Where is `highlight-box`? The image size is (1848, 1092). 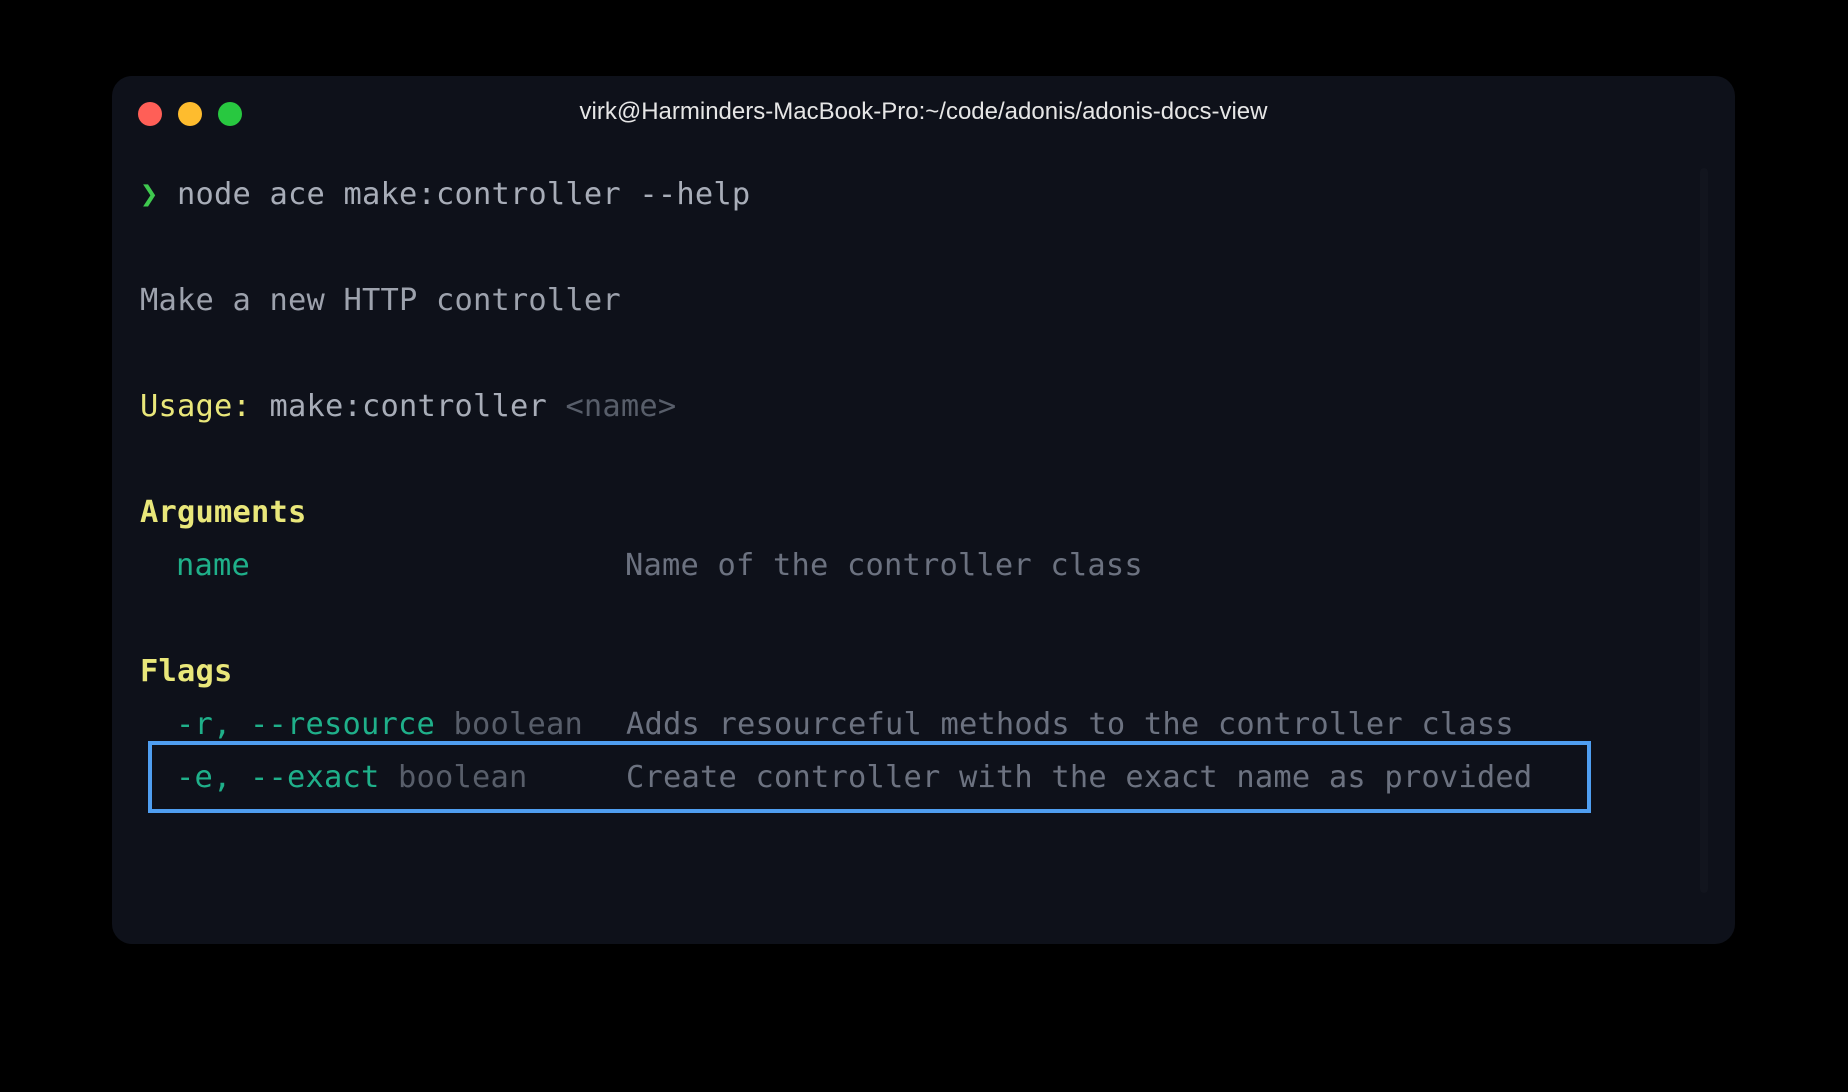 highlight-box is located at coordinates (869, 777).